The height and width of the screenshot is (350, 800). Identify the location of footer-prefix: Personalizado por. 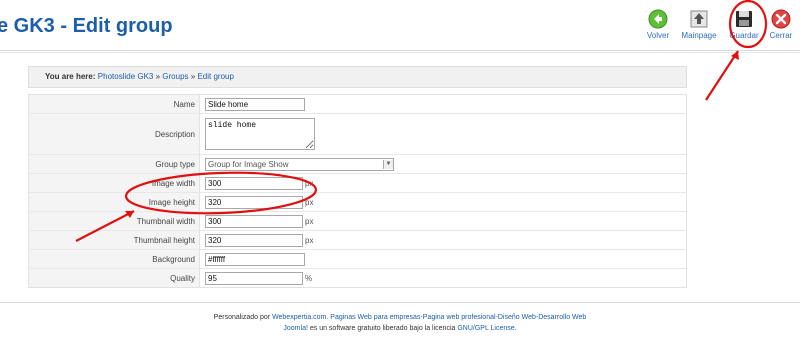
(242, 317).